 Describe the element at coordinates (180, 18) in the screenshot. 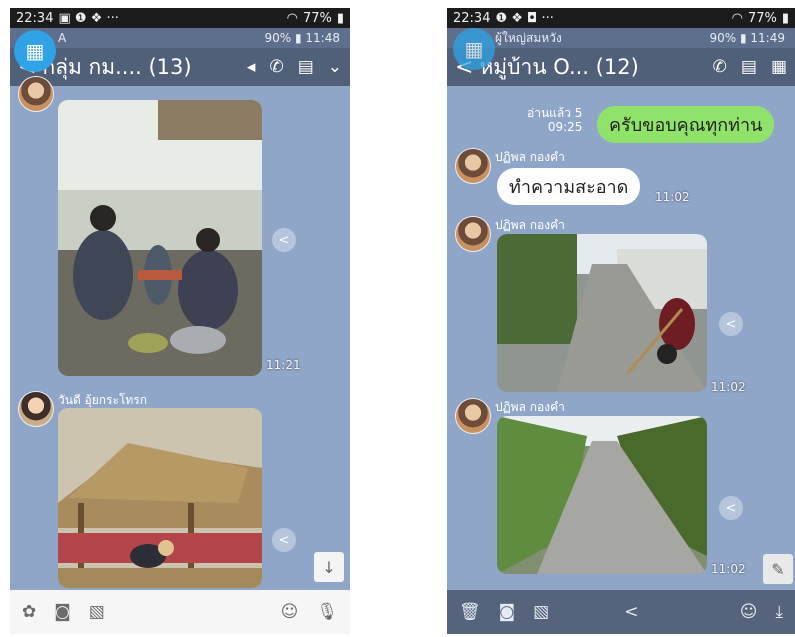

I see `status-bar: 22:34 ▣ ❶ ❖ ··· ◠ 77% ▮` at that location.